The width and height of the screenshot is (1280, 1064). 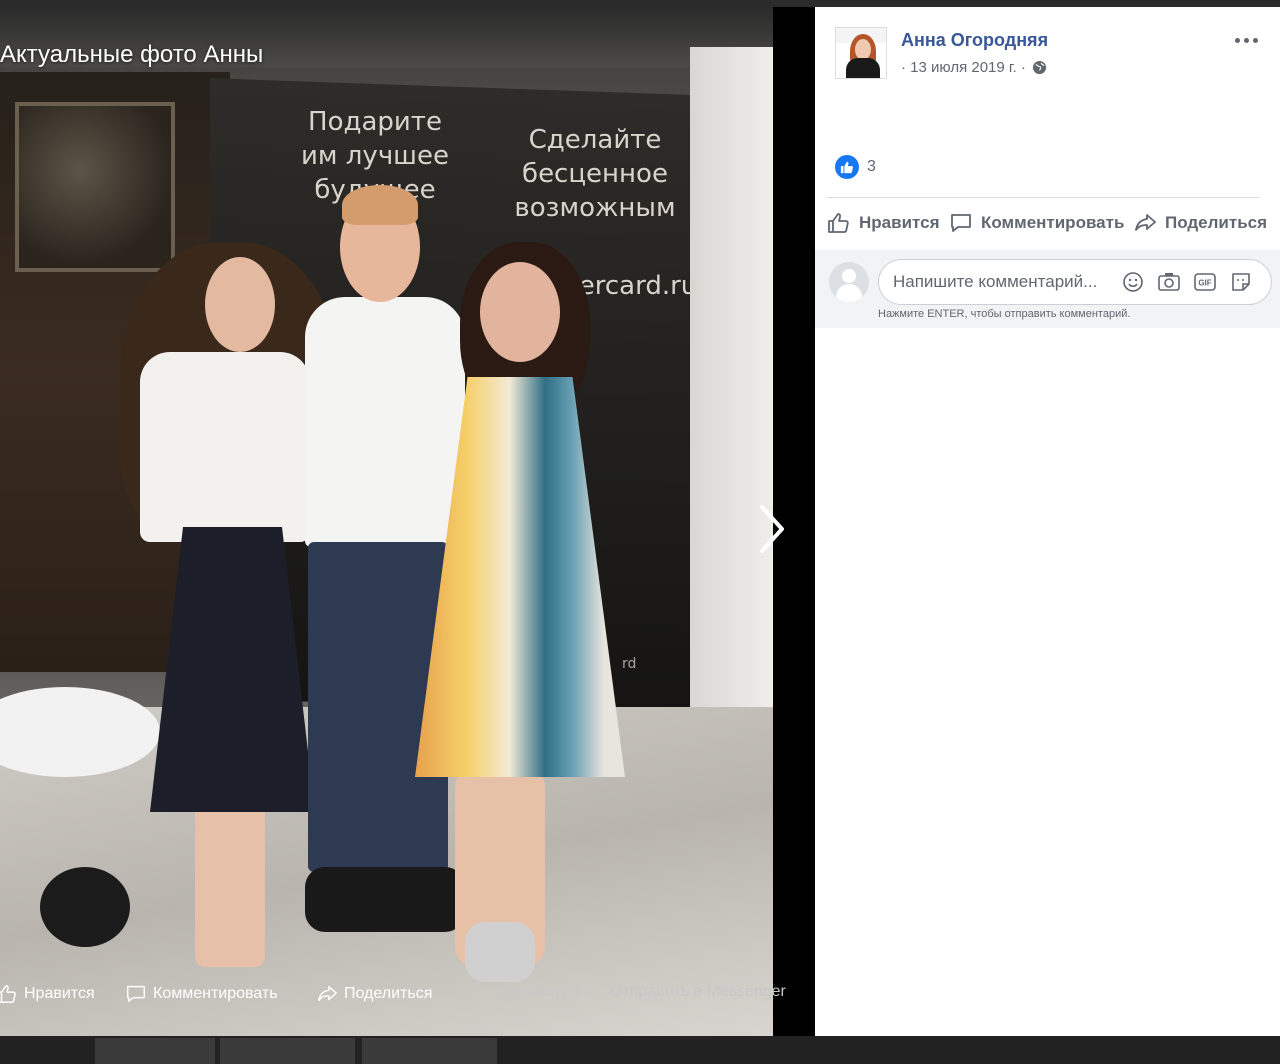 I want to click on photo-share-button: Поделиться, so click(x=374, y=994).